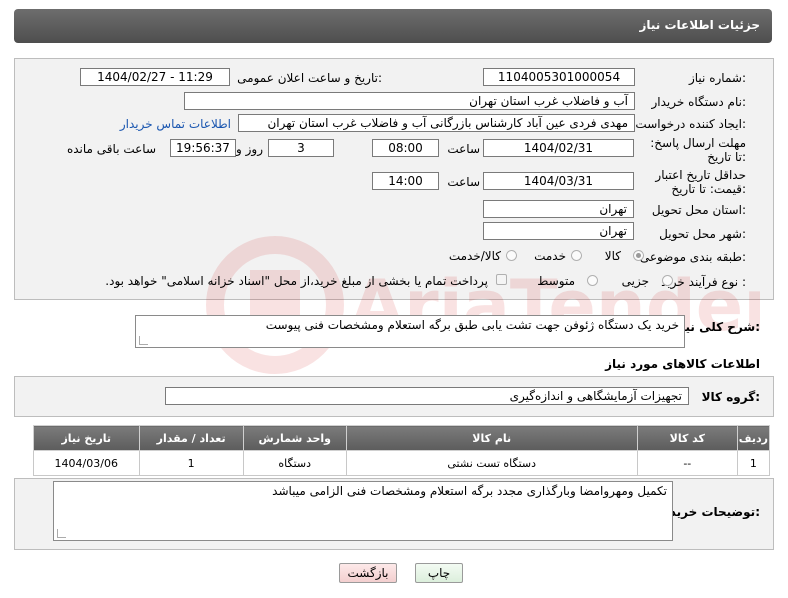  Describe the element at coordinates (249, 149) in the screenshot. I see `reply-days-label: روز و` at that location.